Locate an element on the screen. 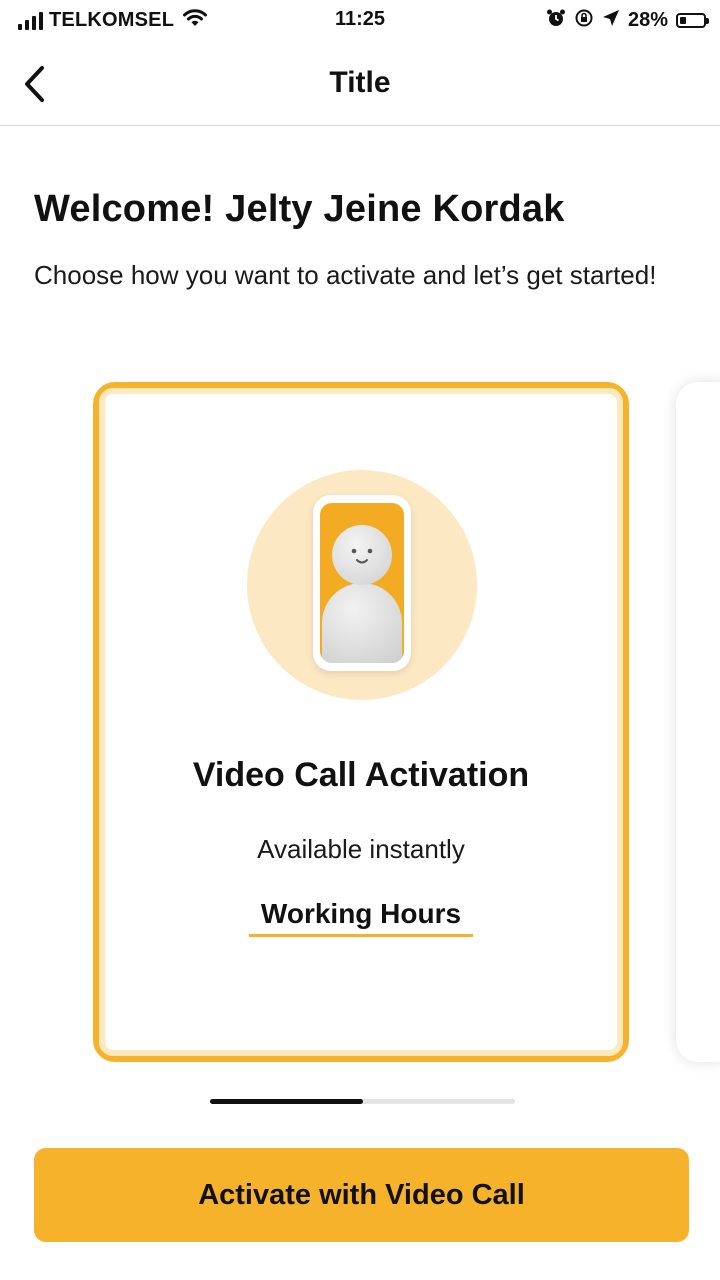 Image resolution: width=720 pixels, height=1280 pixels. page-title: Title is located at coordinates (360, 82).